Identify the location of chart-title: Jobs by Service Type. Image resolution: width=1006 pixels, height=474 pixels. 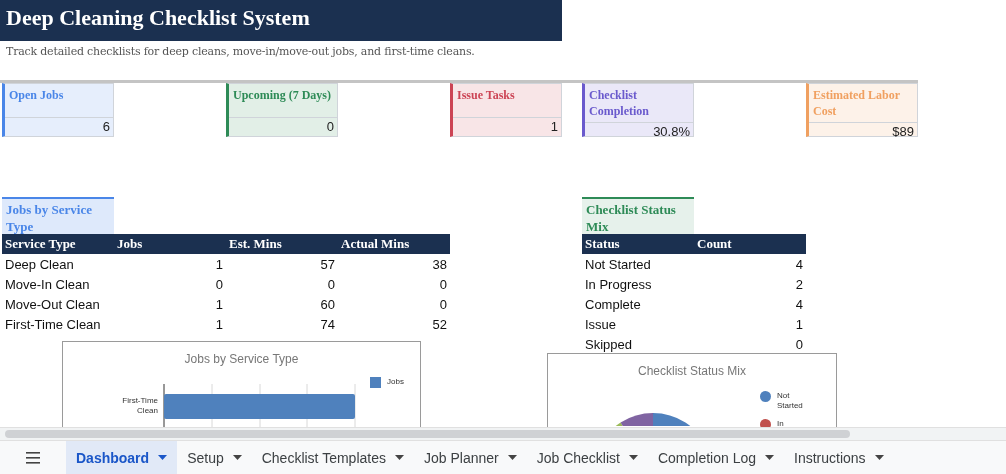
(241, 359).